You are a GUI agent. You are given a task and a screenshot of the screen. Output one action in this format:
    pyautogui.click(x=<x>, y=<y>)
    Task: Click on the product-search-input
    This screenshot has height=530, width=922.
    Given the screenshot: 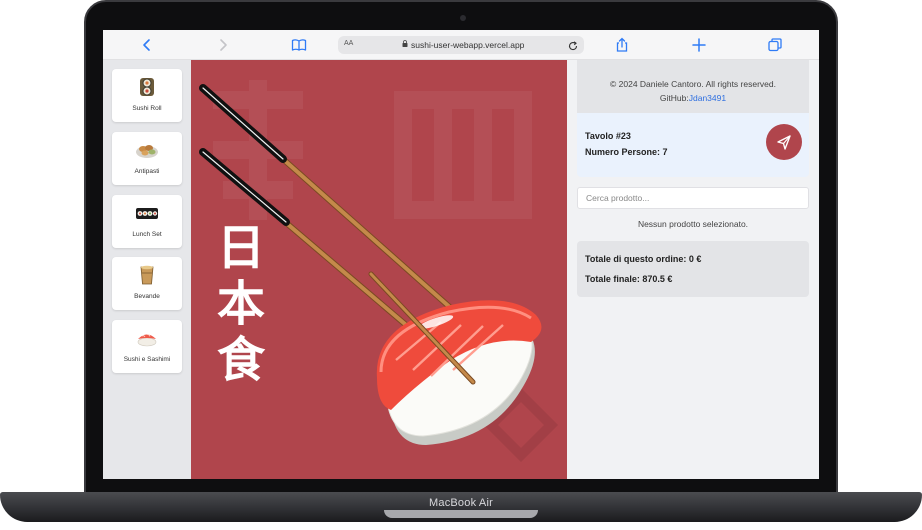 What is the action you would take?
    pyautogui.click(x=693, y=198)
    